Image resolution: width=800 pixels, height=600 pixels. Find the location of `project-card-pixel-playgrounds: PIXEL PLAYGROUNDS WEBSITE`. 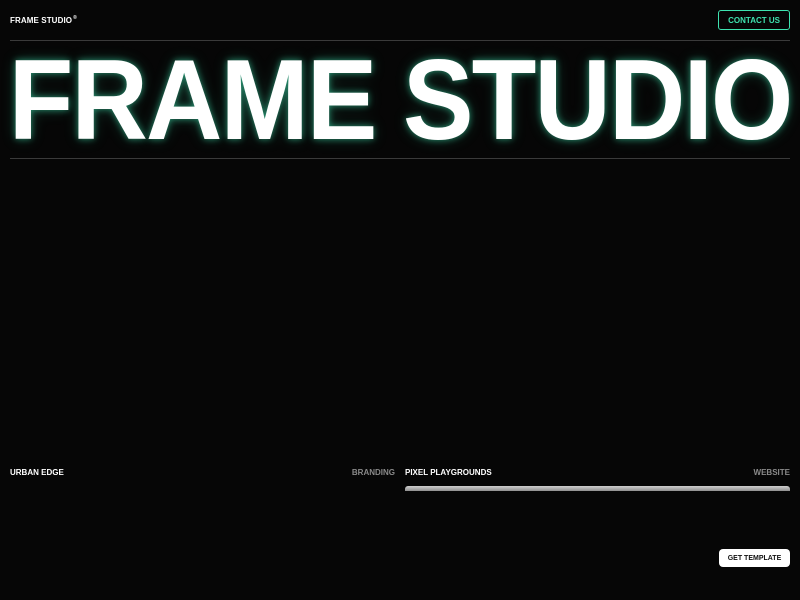

project-card-pixel-playgrounds: PIXEL PLAYGROUNDS WEBSITE is located at coordinates (597, 472).